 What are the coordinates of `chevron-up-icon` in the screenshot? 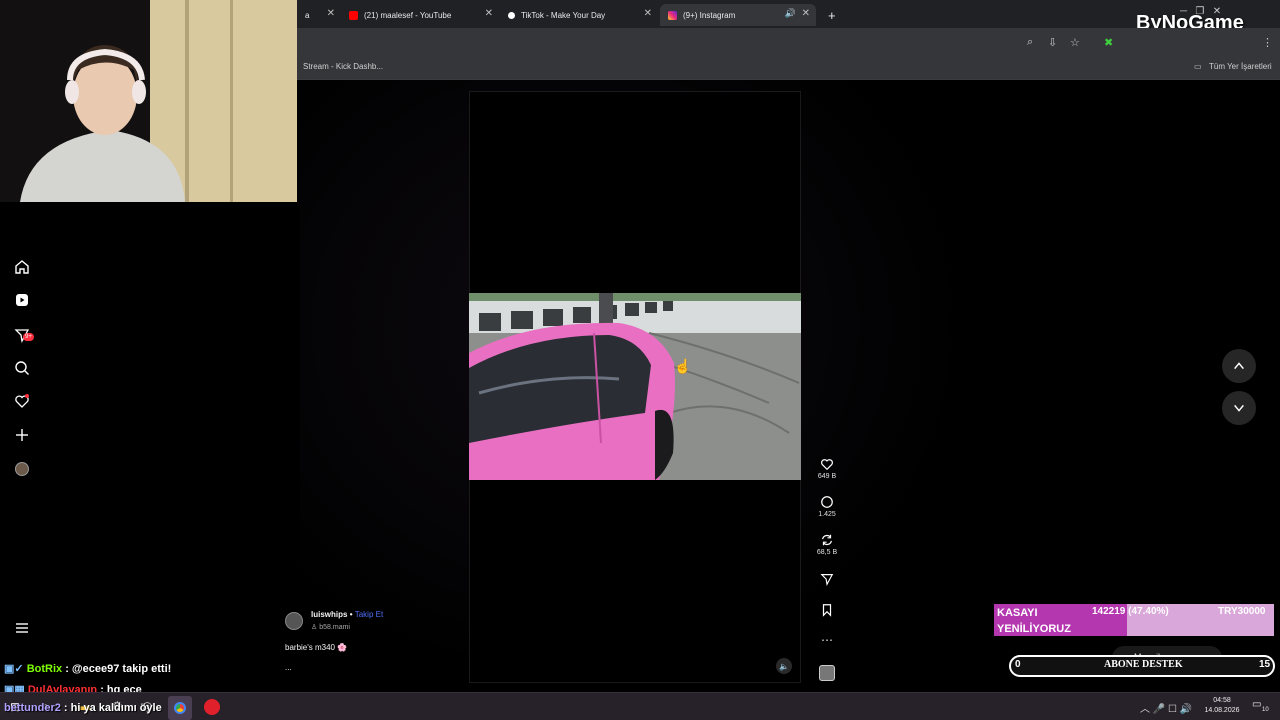 It's located at (1239, 366).